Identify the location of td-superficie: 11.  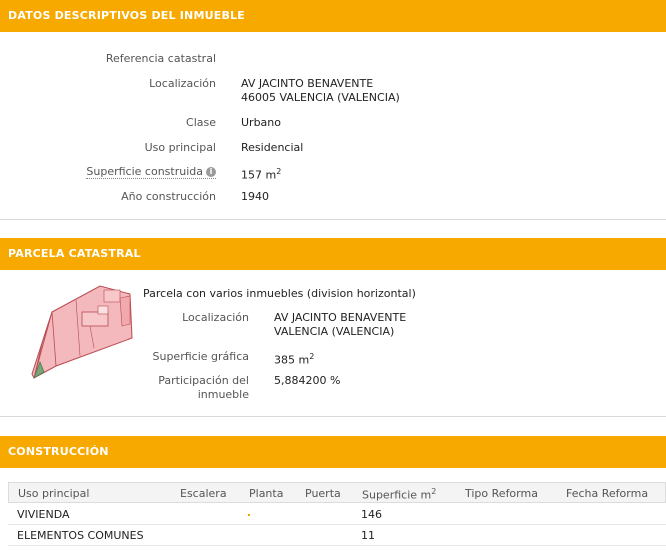
(368, 535).